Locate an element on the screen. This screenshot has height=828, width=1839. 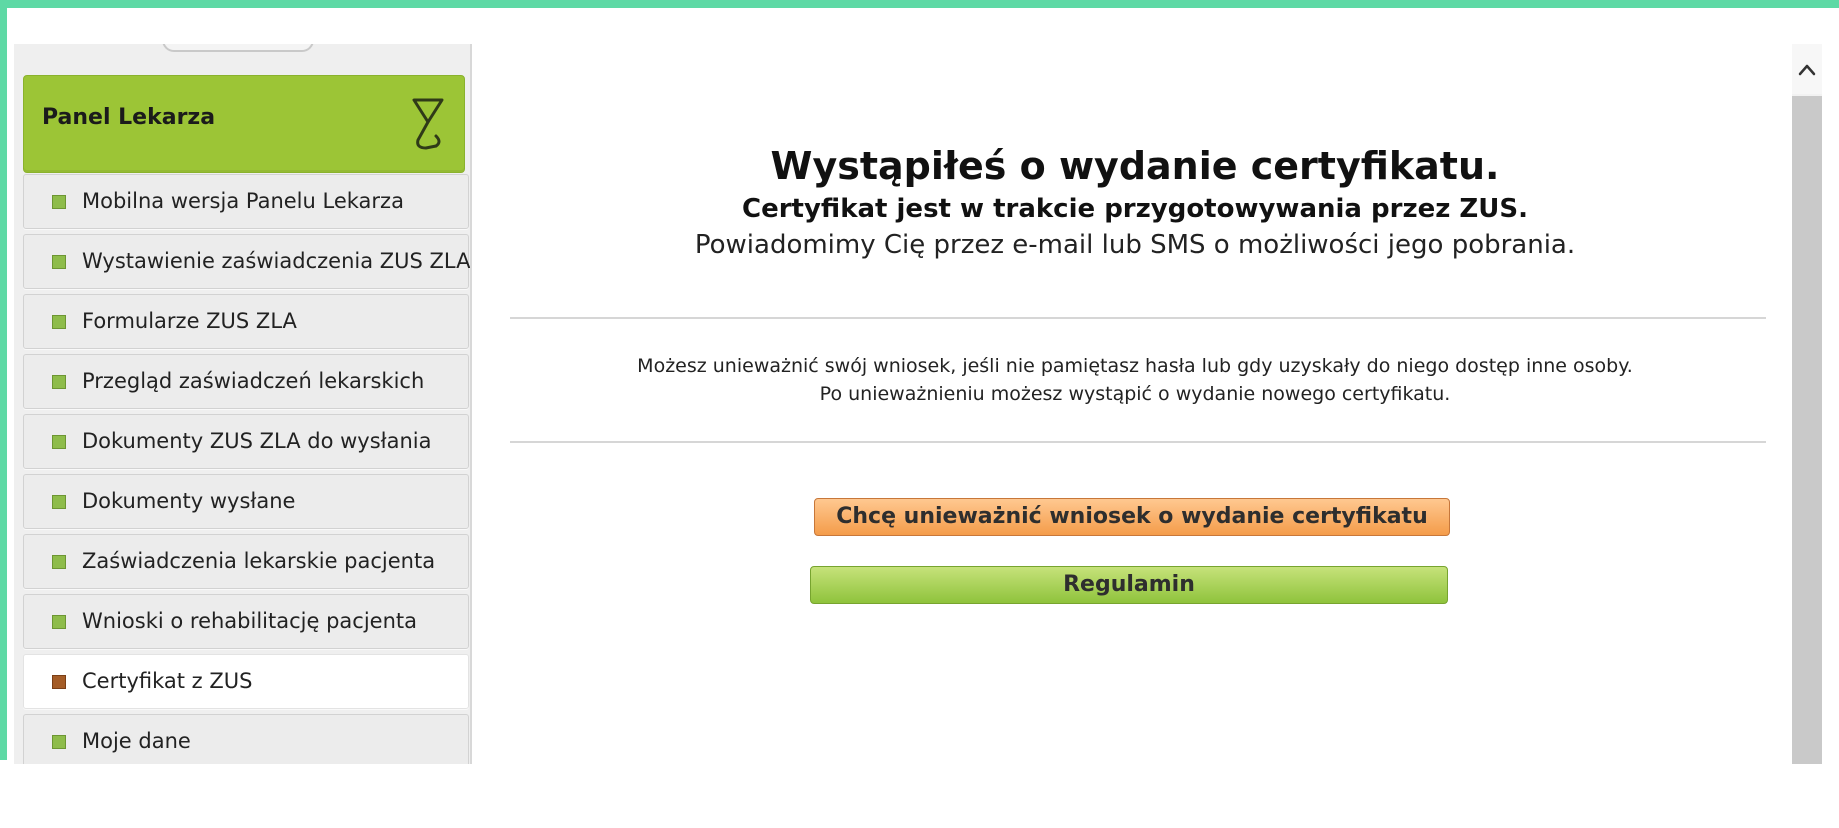
sidebar-item-to-send: Dokumenty ZUS ZLA do wysłania is located at coordinates (246, 441).